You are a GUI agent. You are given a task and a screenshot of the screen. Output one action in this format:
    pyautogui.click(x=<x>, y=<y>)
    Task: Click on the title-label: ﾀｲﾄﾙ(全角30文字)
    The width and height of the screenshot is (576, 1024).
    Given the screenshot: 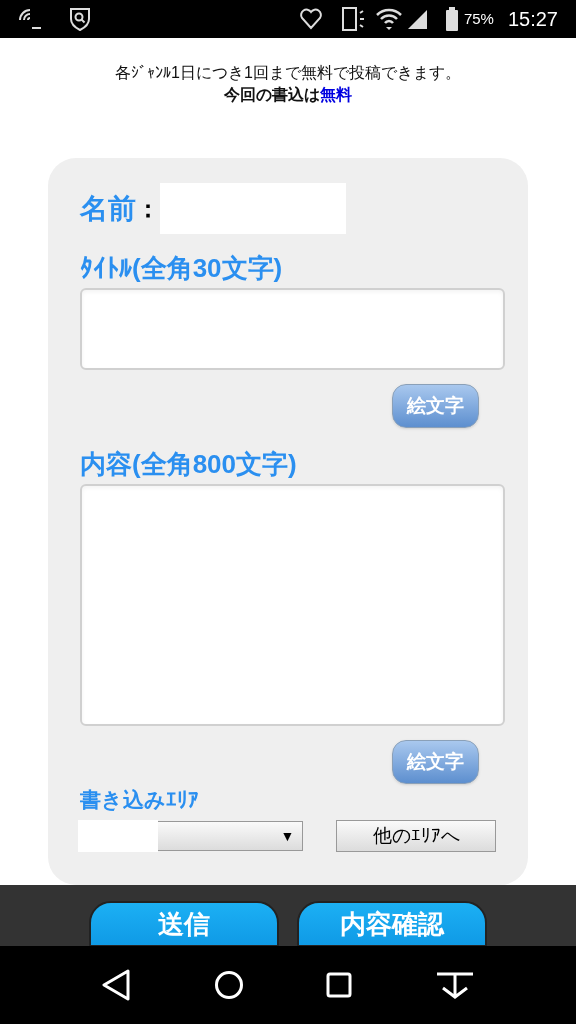 What is the action you would take?
    pyautogui.click(x=182, y=268)
    